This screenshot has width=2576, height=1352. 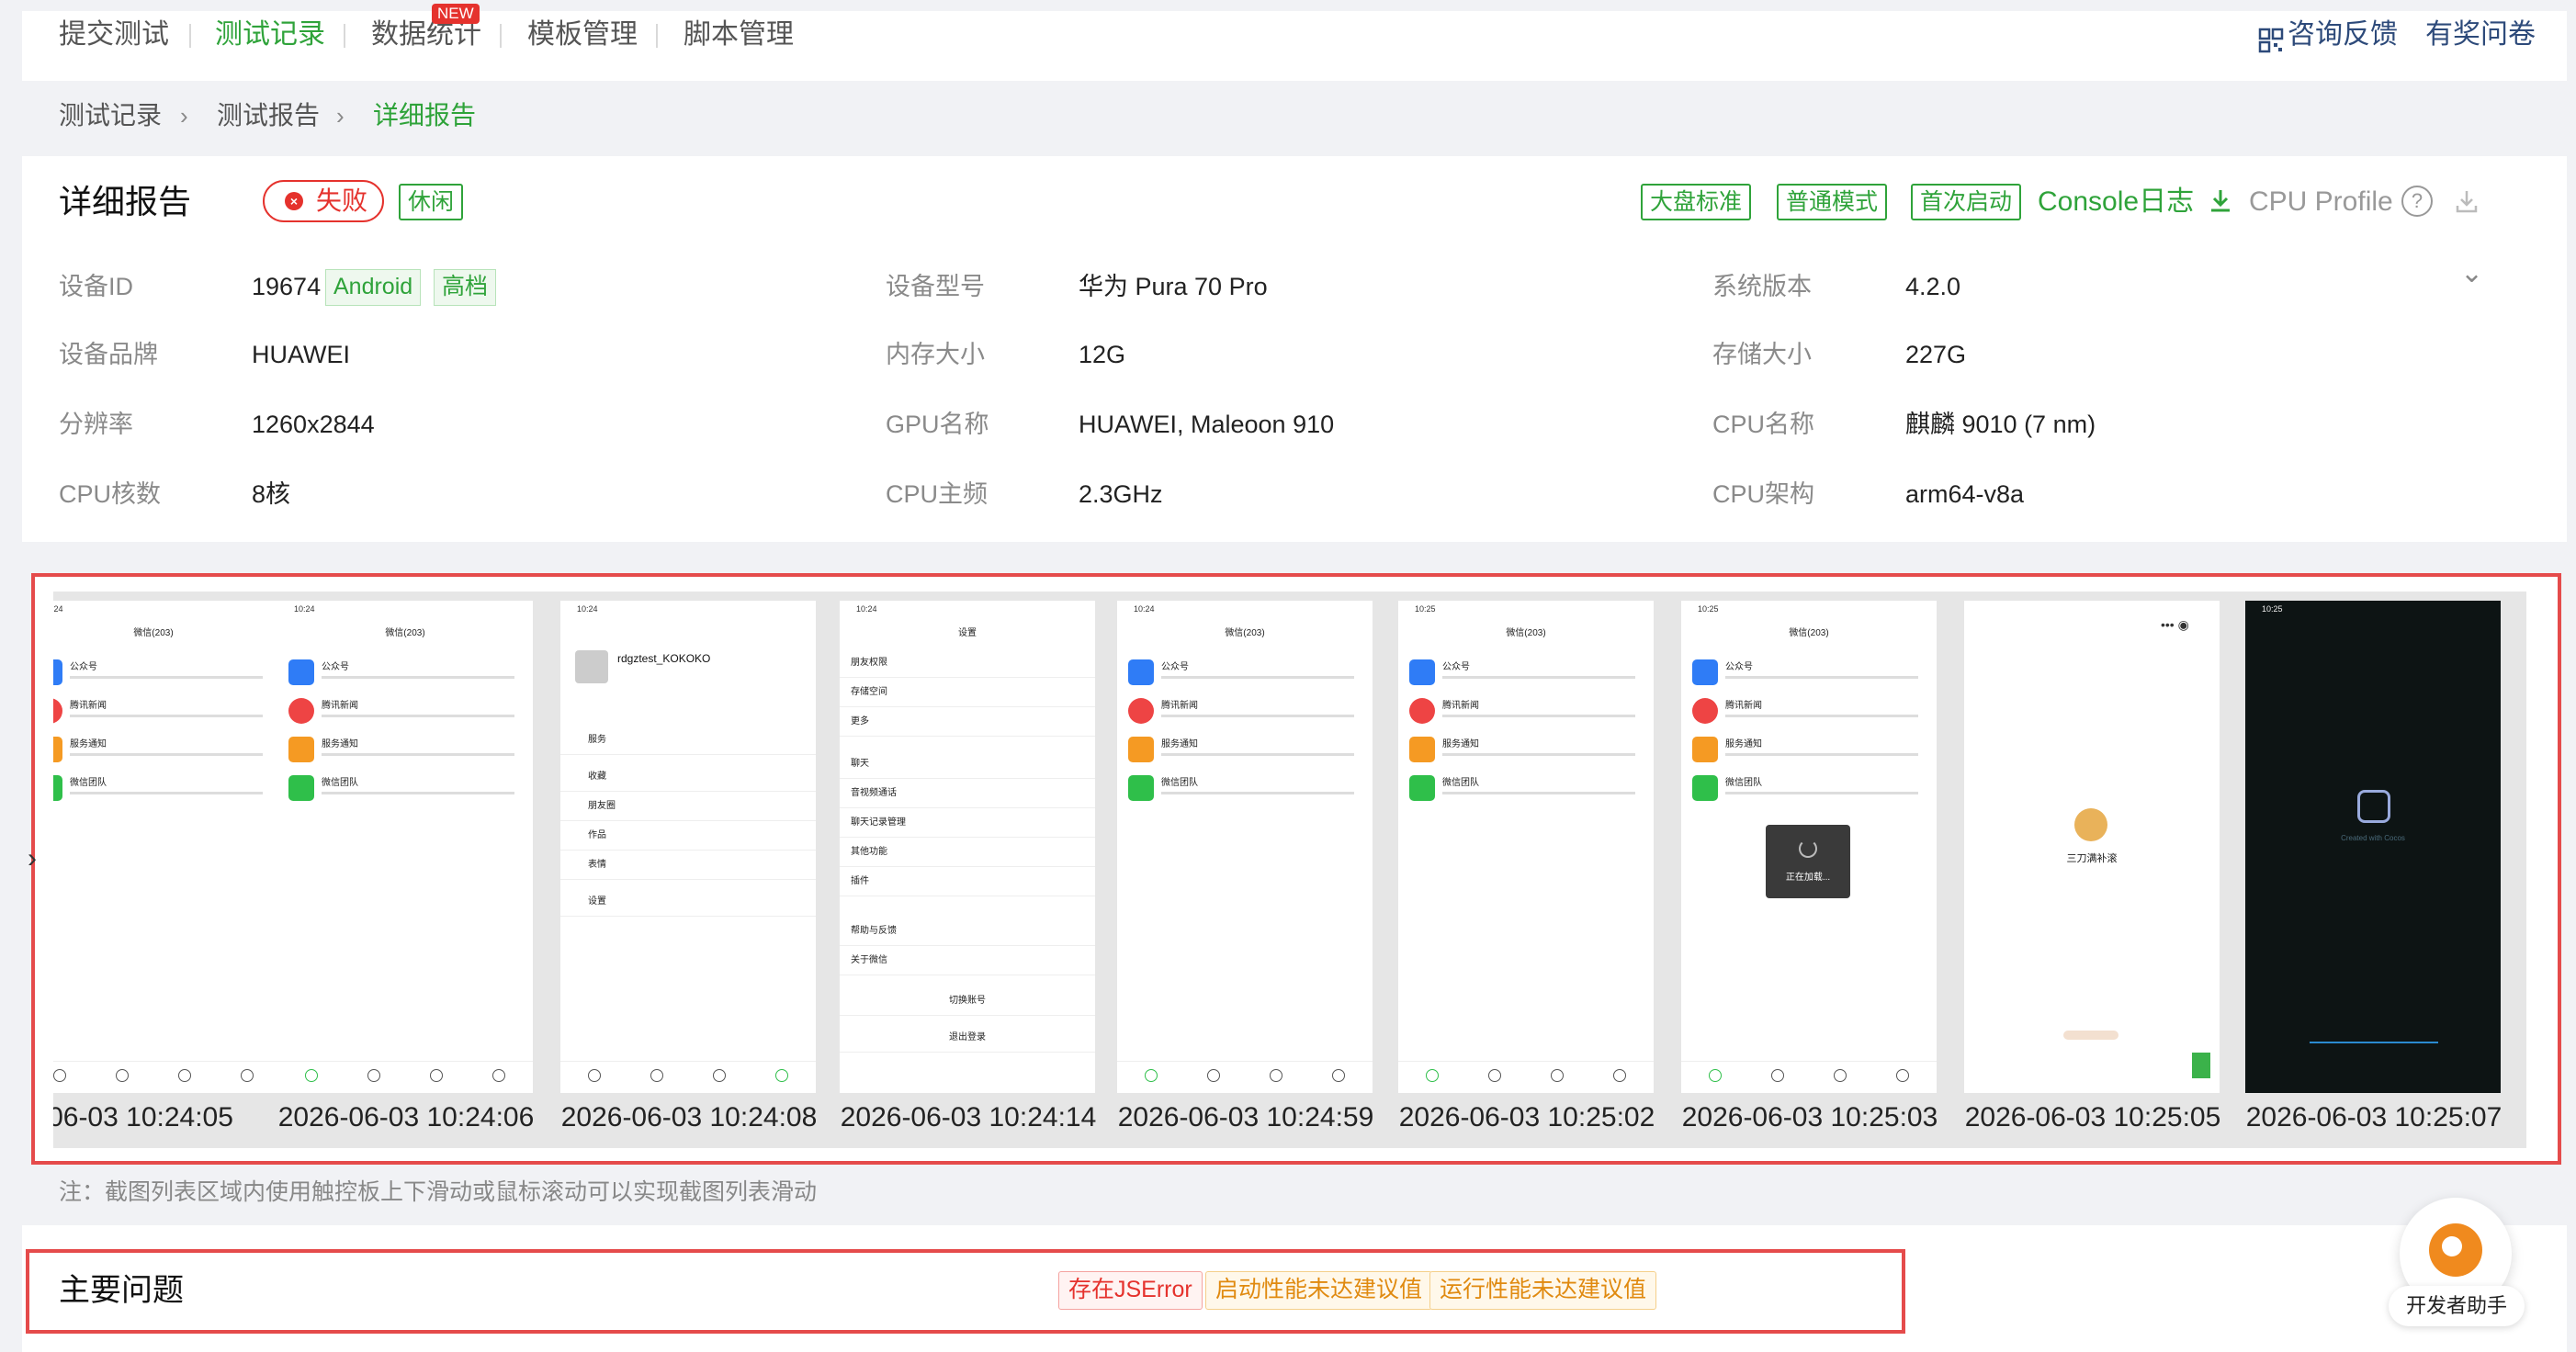 What do you see at coordinates (342, 200) in the screenshot?
I see `status-text: 失败` at bounding box center [342, 200].